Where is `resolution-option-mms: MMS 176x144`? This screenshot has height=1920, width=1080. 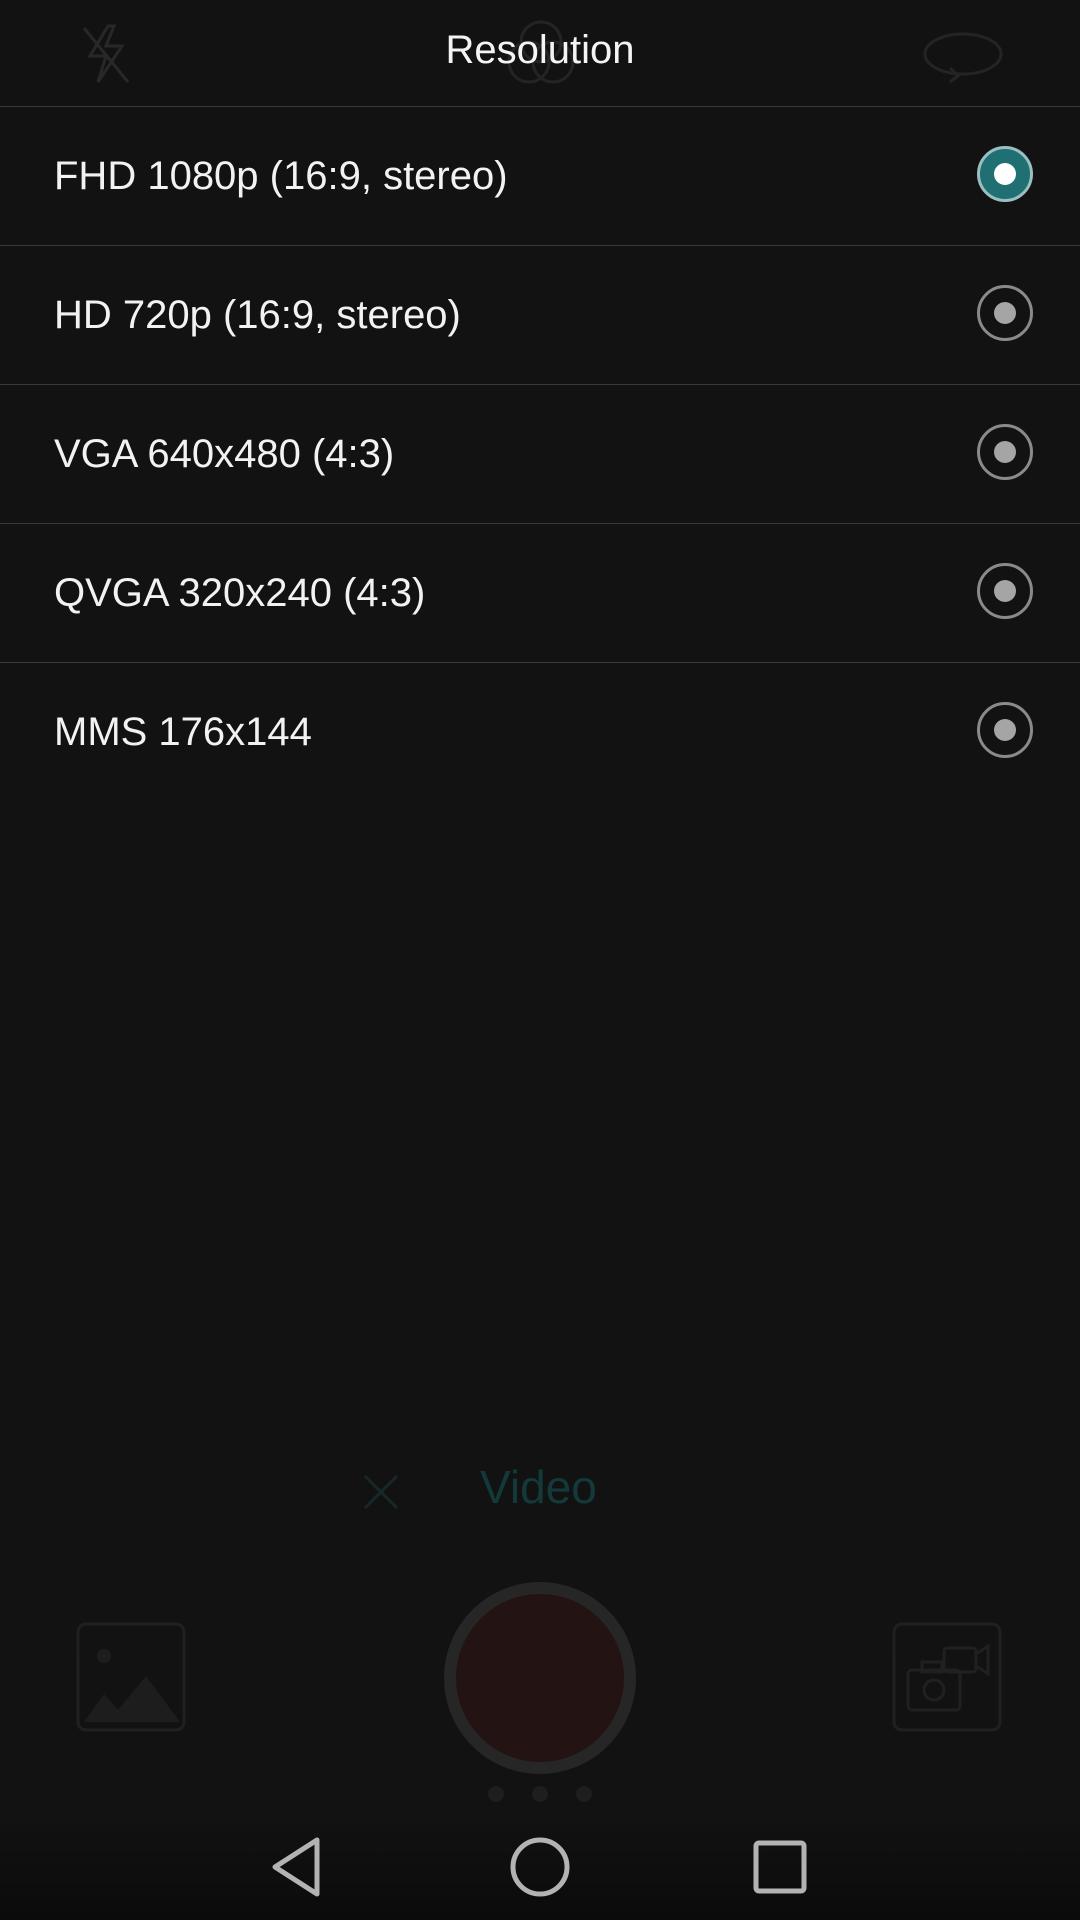 resolution-option-mms: MMS 176x144 is located at coordinates (540, 732).